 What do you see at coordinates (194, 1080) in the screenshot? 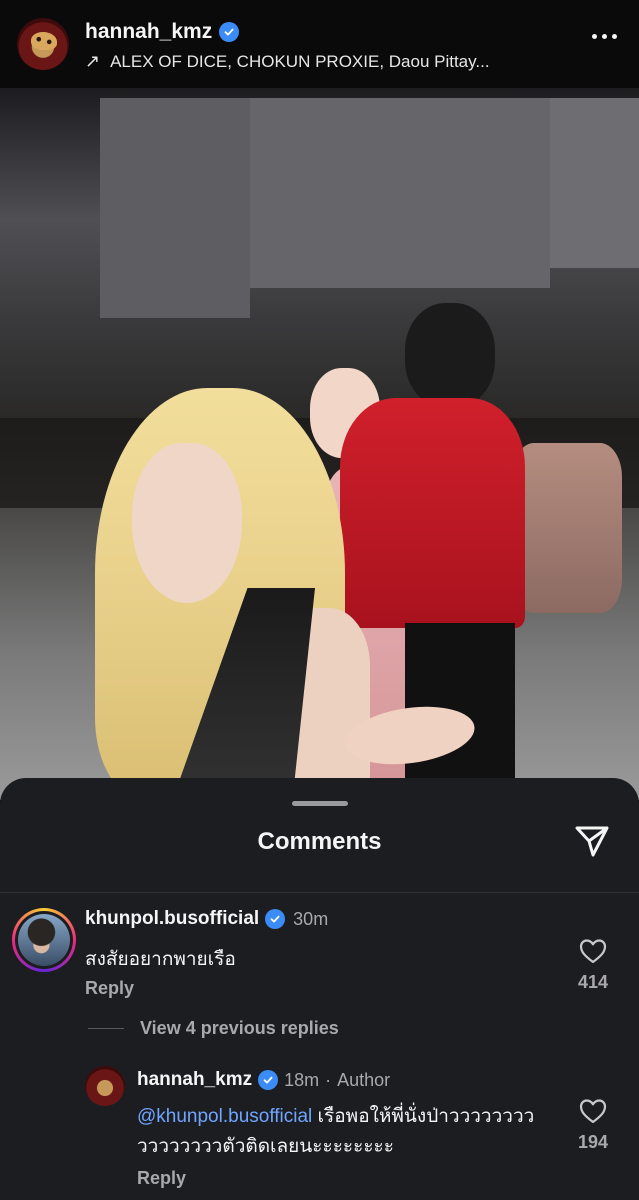
I see `reply-username: hannah_kmz` at bounding box center [194, 1080].